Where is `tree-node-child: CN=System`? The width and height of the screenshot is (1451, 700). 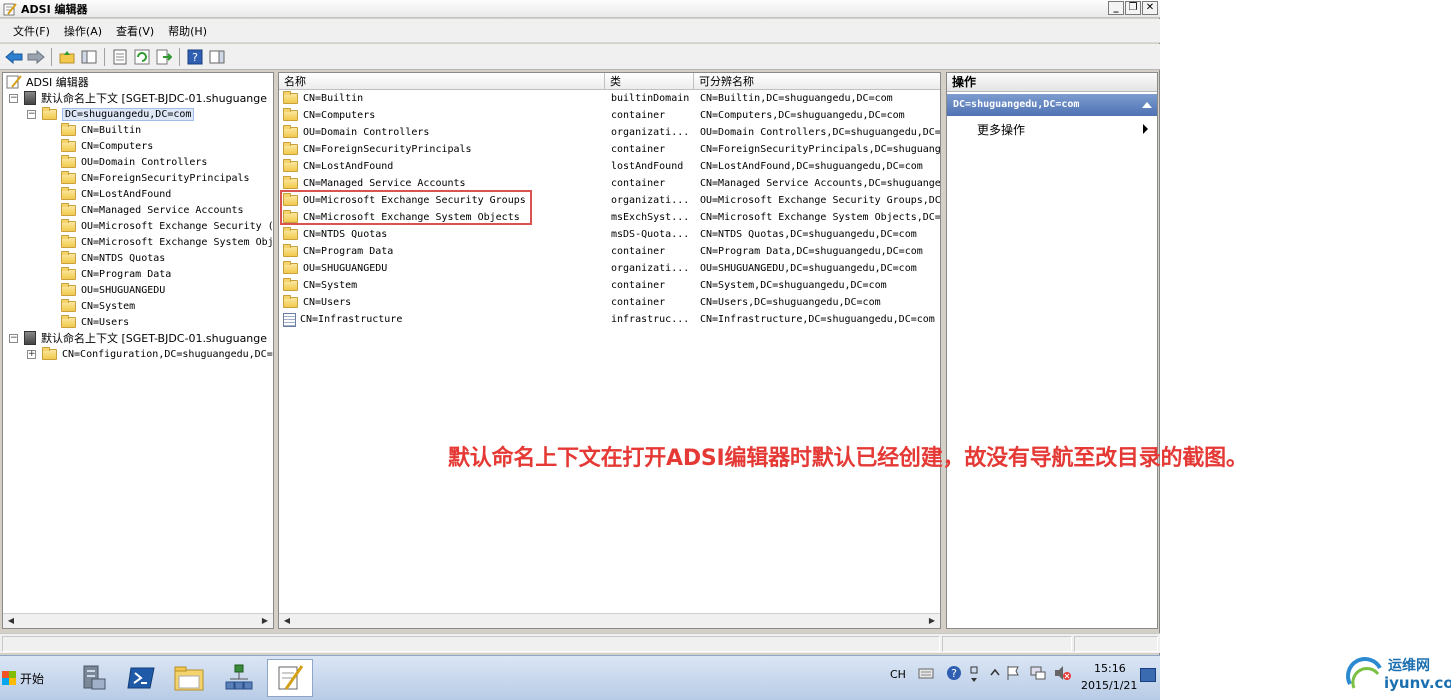
tree-node-child: CN=System is located at coordinates (98, 306).